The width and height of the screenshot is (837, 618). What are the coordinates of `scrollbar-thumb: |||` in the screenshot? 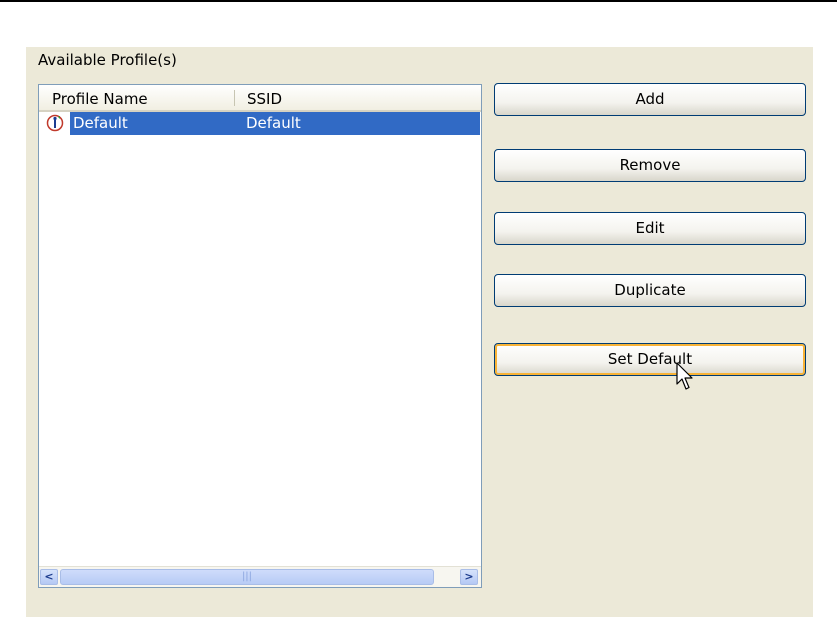 It's located at (247, 577).